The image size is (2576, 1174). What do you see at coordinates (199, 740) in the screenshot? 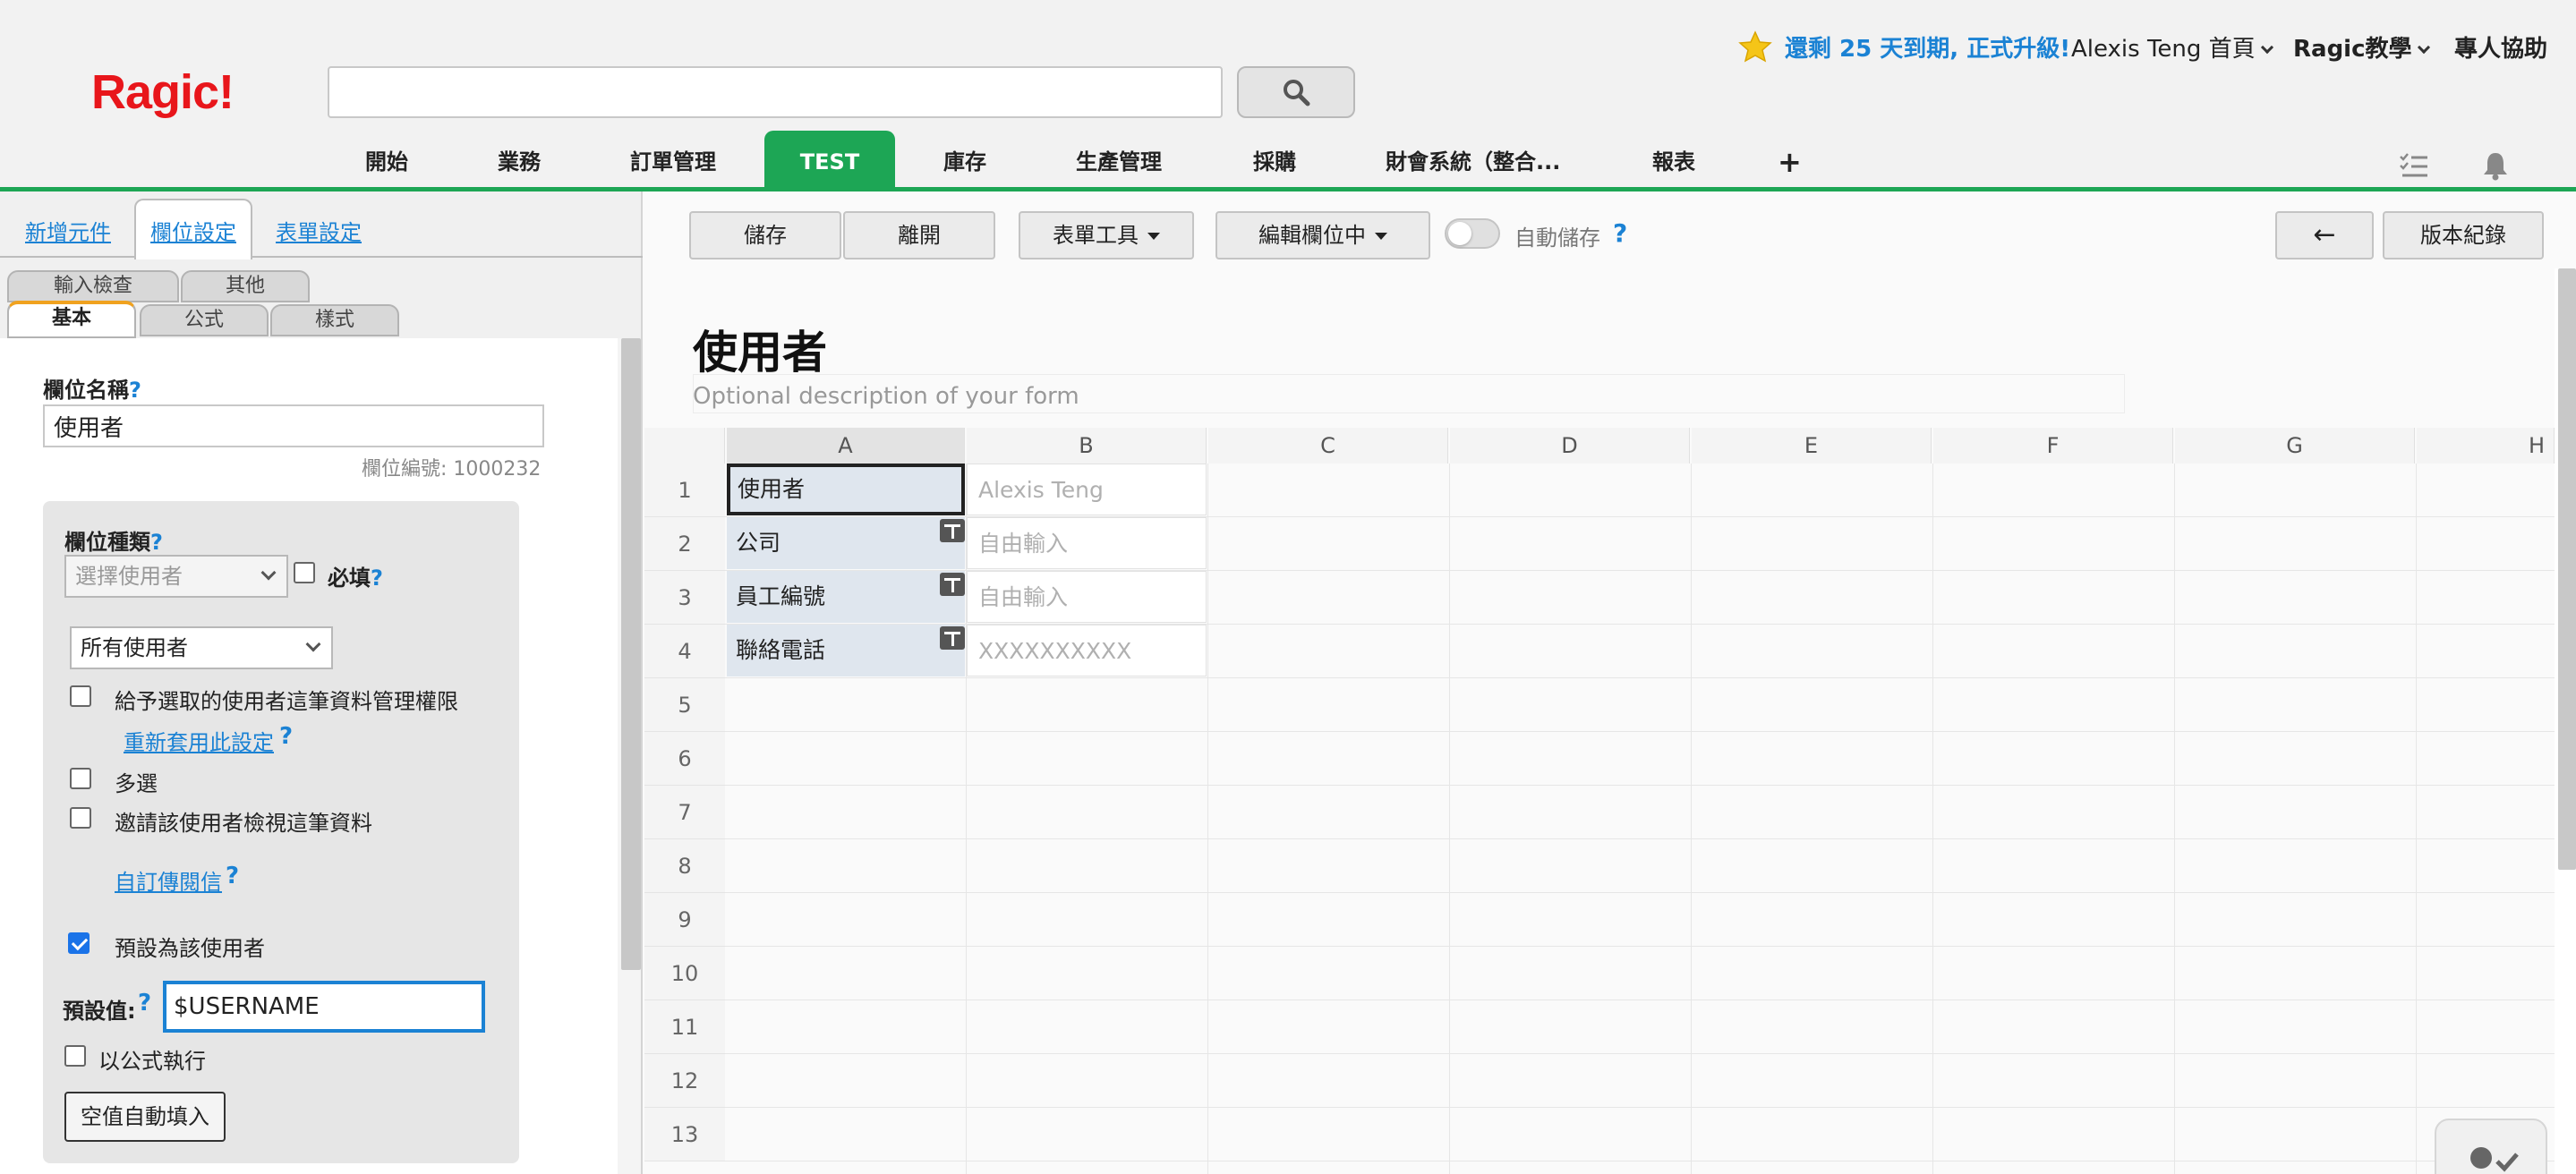
I see `reapply-setting-link: 重新套用此設定` at bounding box center [199, 740].